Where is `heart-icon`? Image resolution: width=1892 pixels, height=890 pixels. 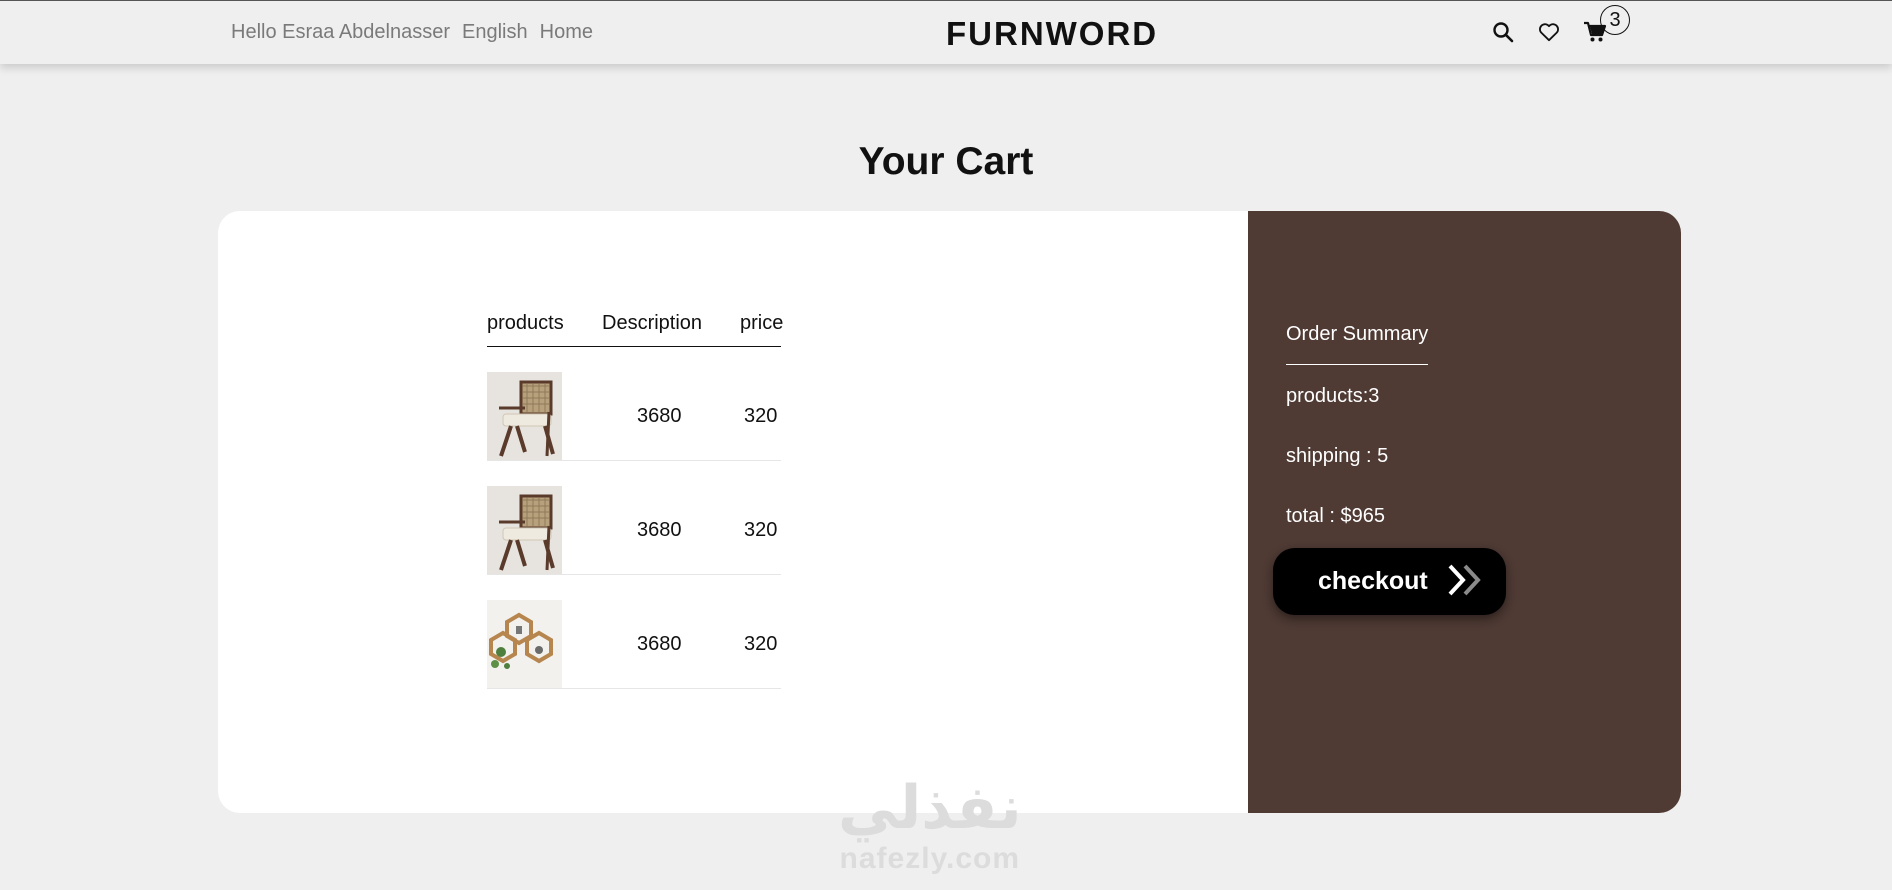
heart-icon is located at coordinates (1549, 32).